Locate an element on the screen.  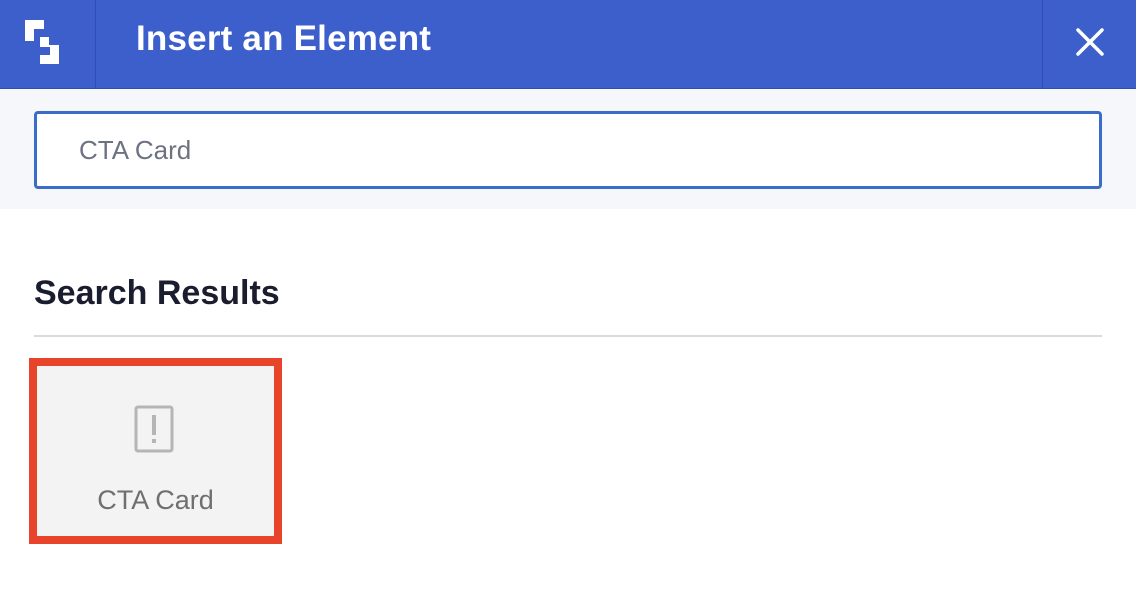
alert-box-icon is located at coordinates (155, 432).